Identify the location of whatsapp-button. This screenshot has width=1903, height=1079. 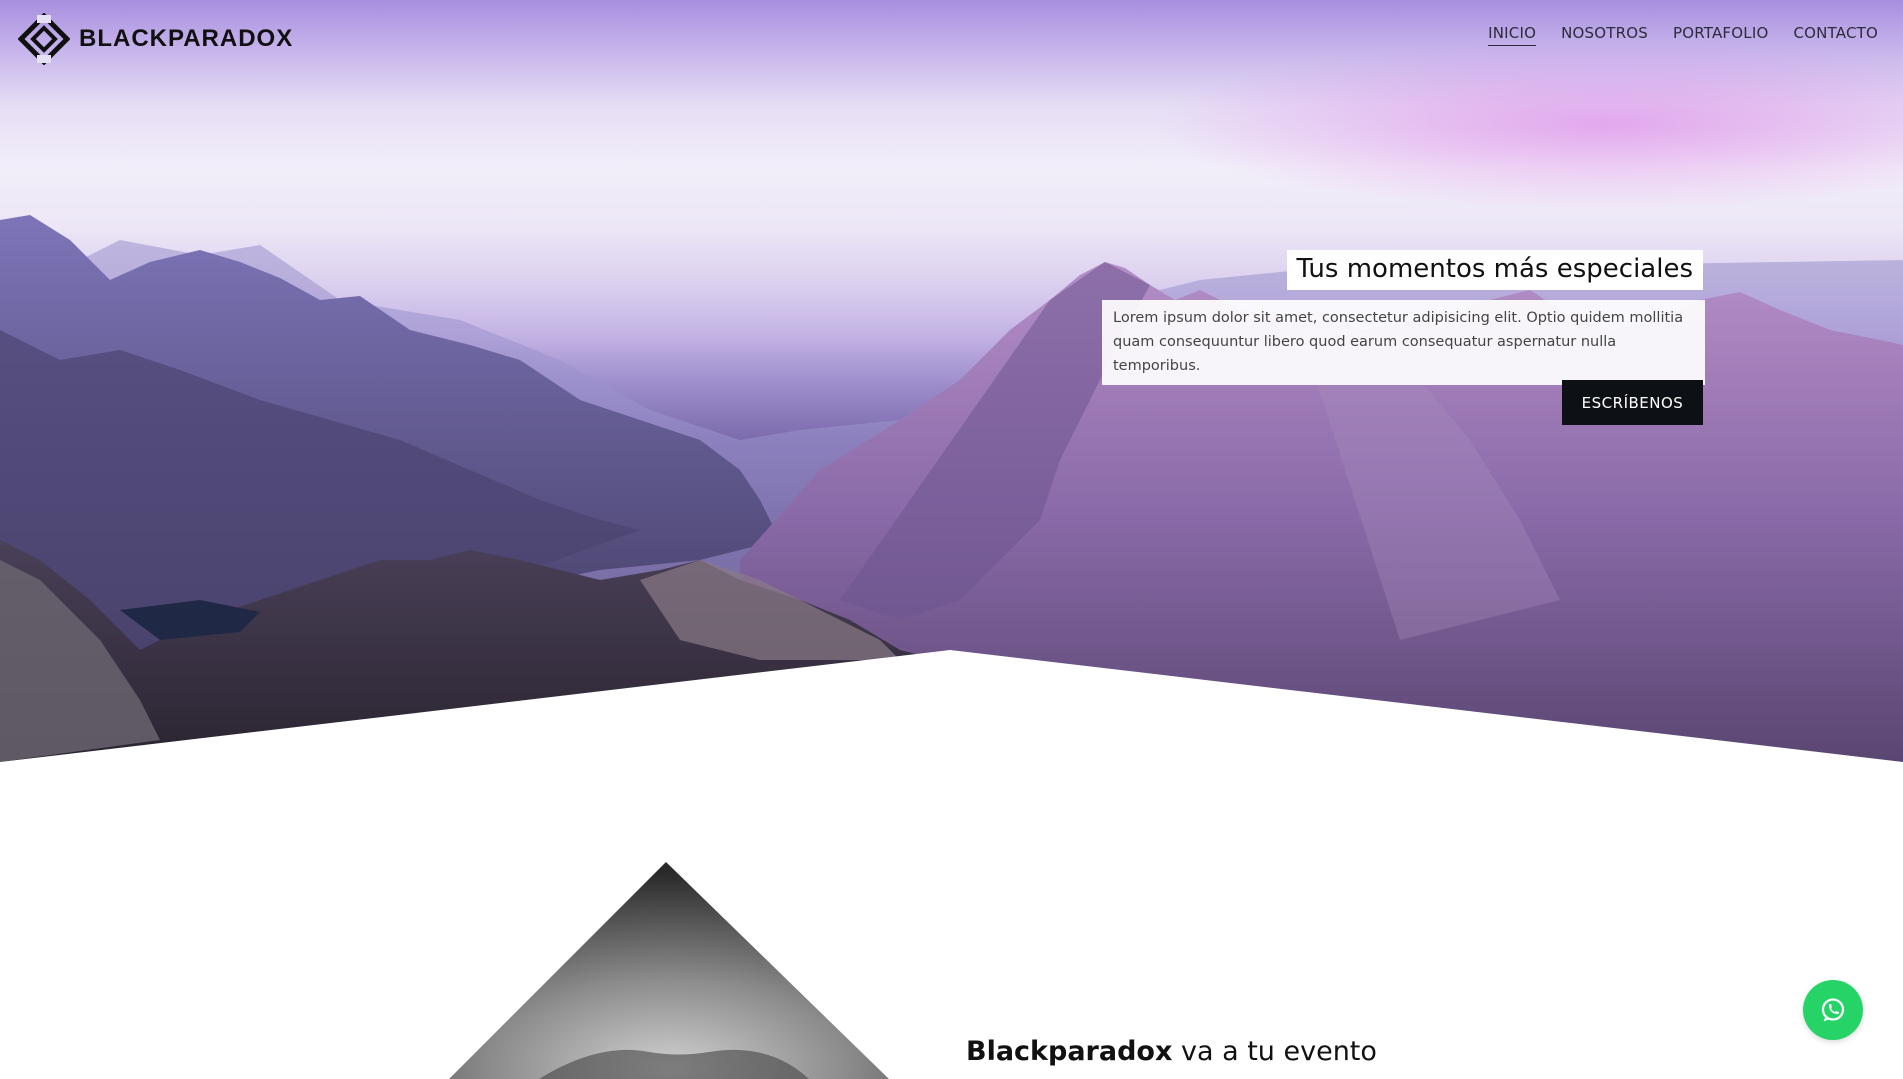
(1833, 1010).